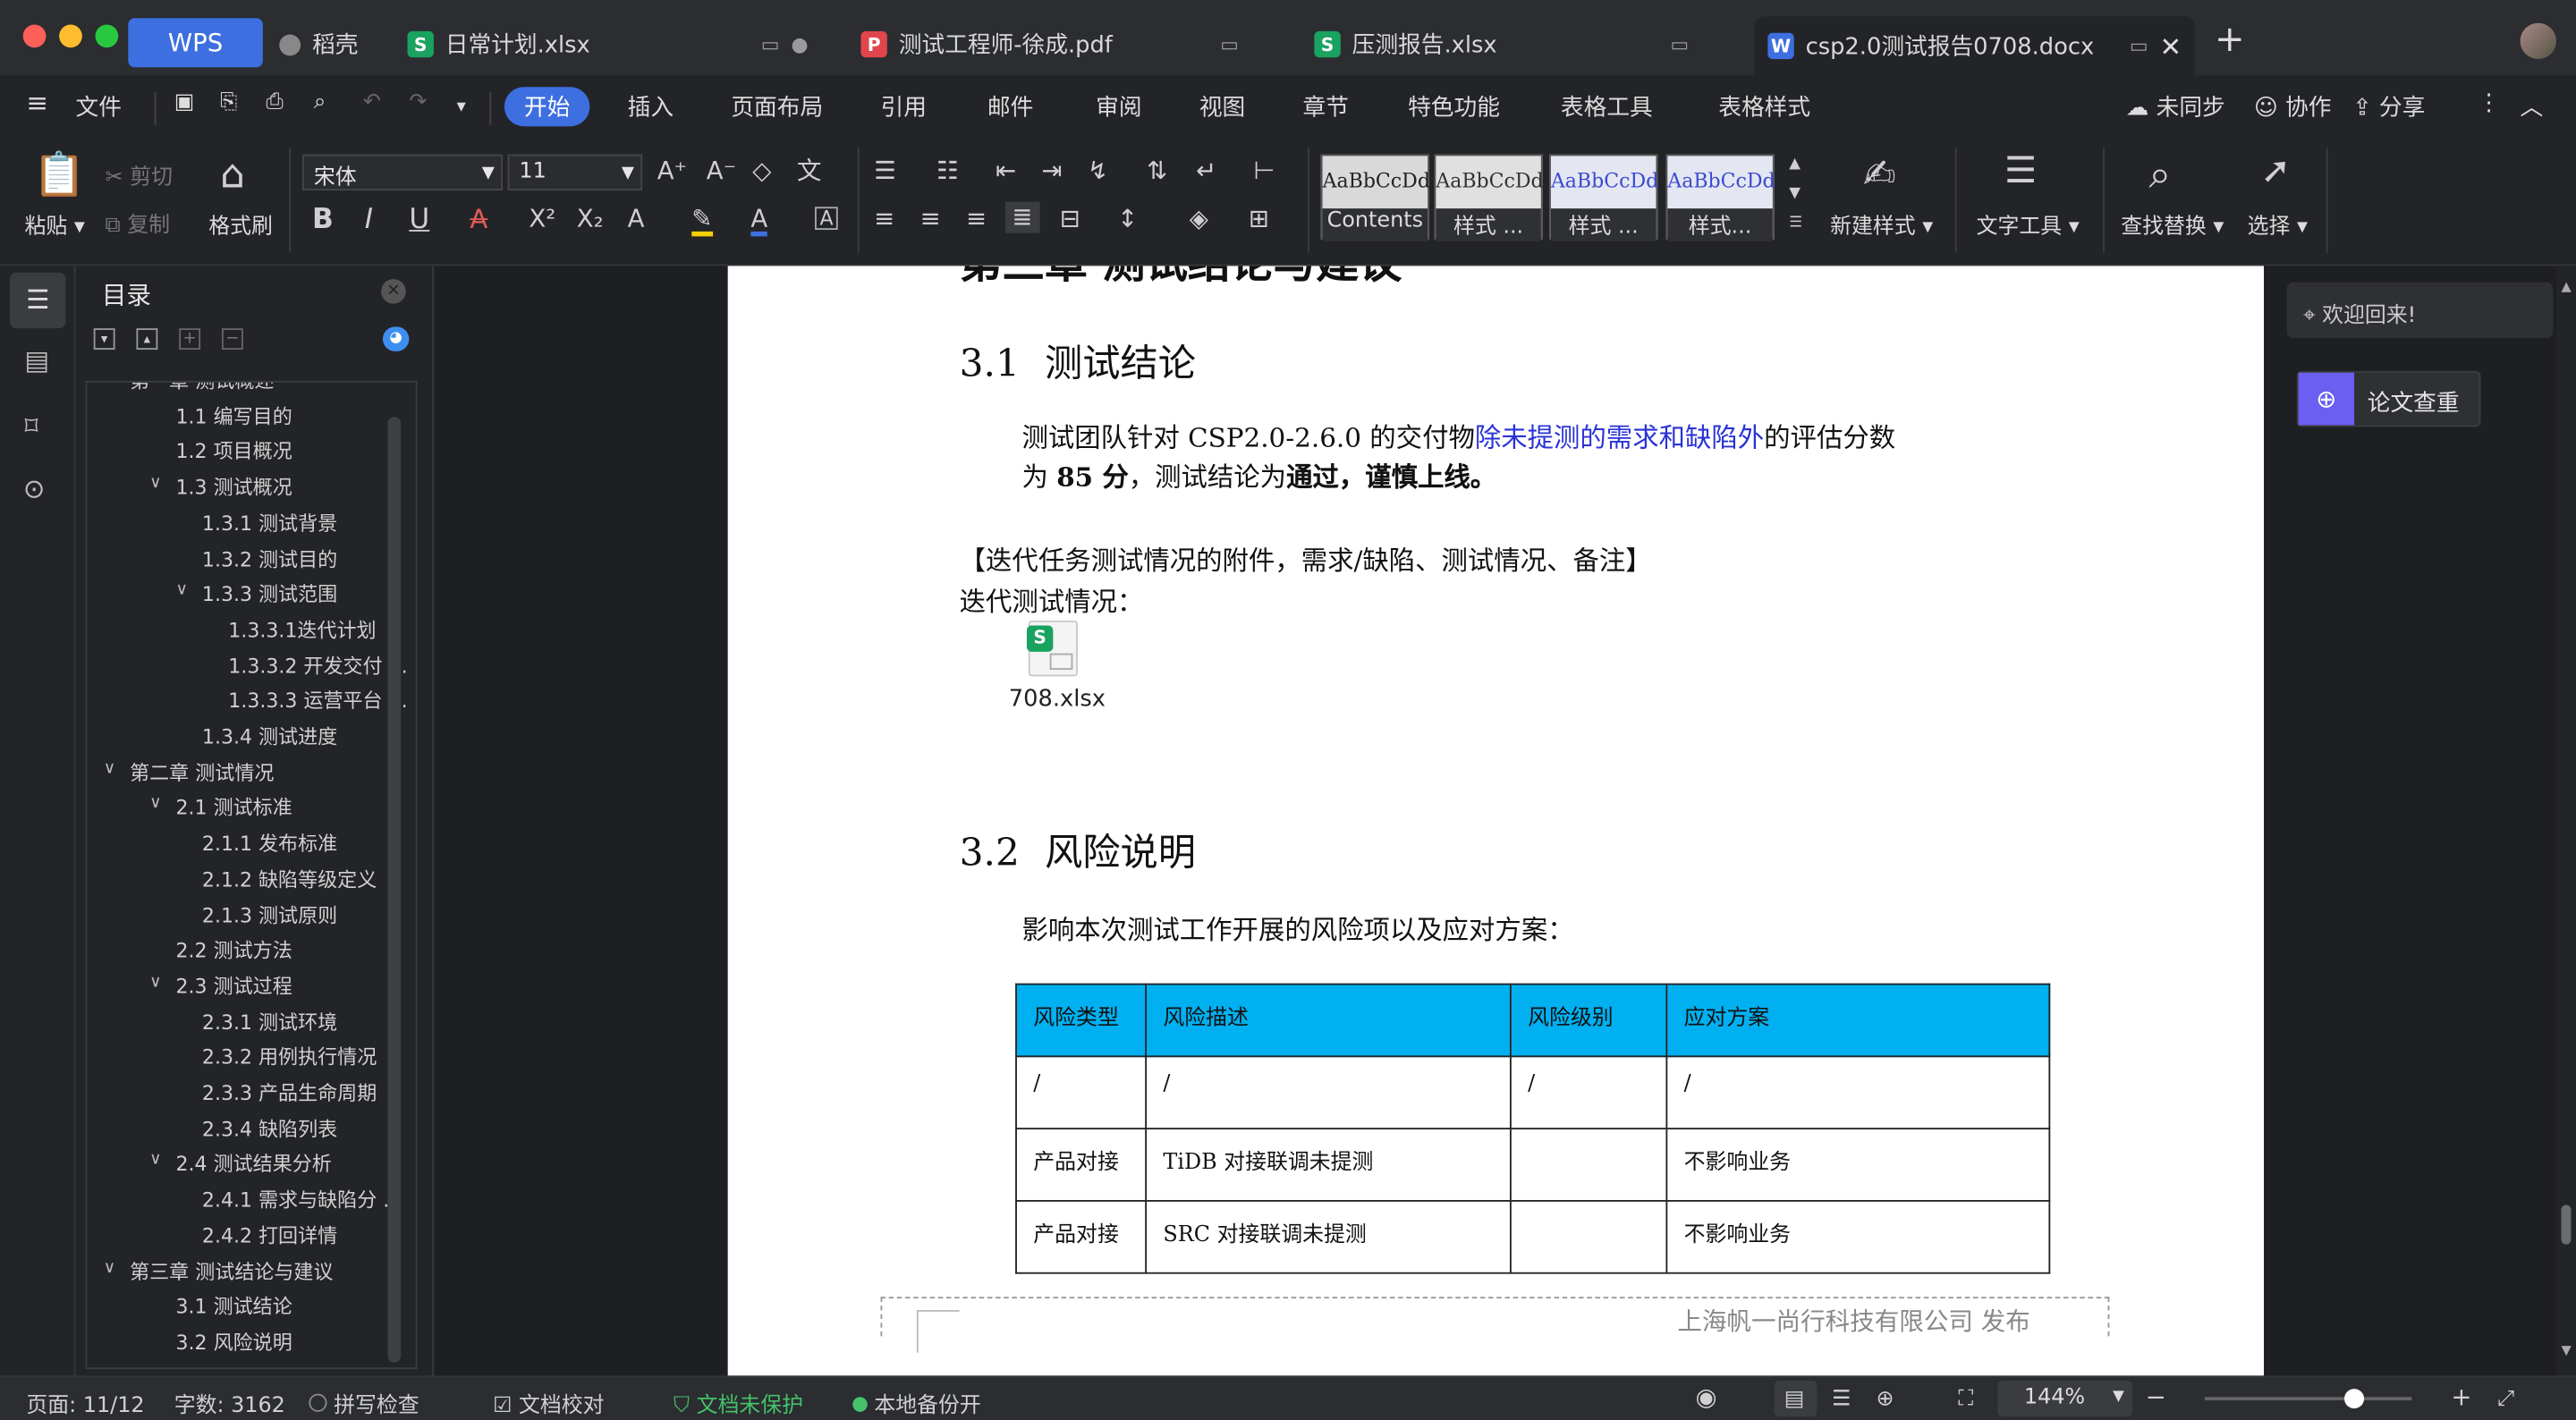  Describe the element at coordinates (761, 171) in the screenshot. I see `clear-format-icon: ◇` at that location.